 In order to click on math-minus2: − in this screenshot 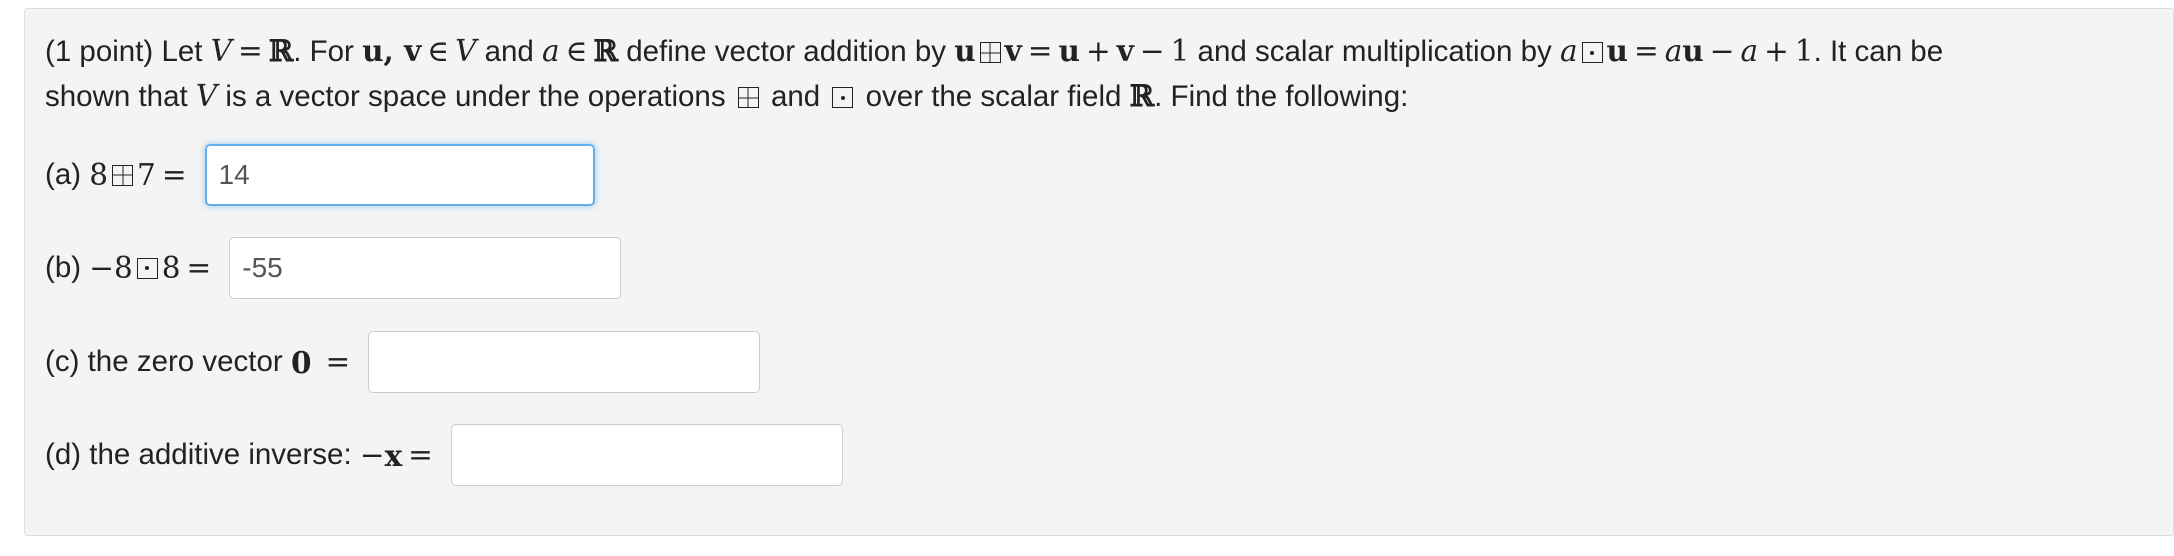, I will do `click(1722, 51)`.